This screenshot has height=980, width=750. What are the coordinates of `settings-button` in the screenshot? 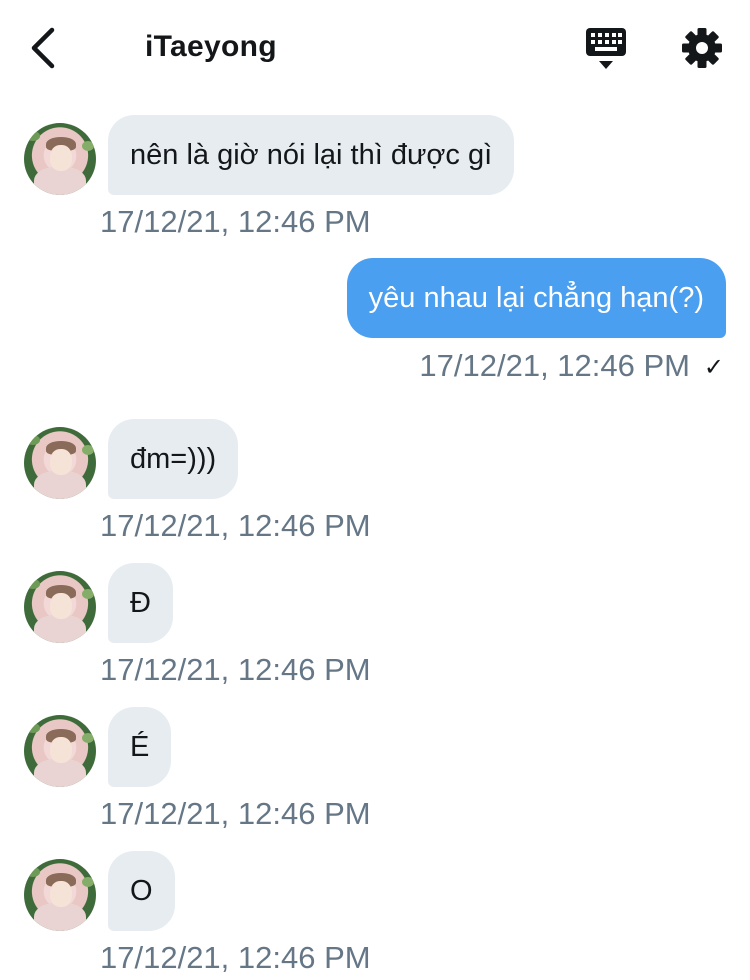 It's located at (702, 48).